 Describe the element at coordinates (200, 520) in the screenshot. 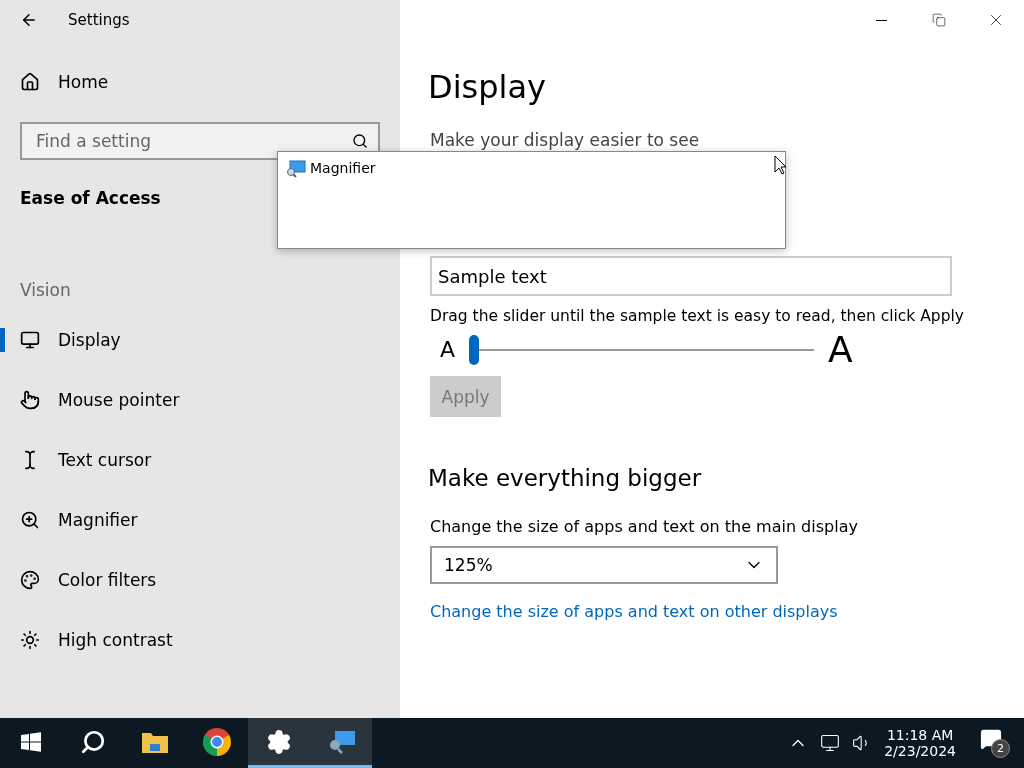

I see `nav-item: Magnifier` at that location.